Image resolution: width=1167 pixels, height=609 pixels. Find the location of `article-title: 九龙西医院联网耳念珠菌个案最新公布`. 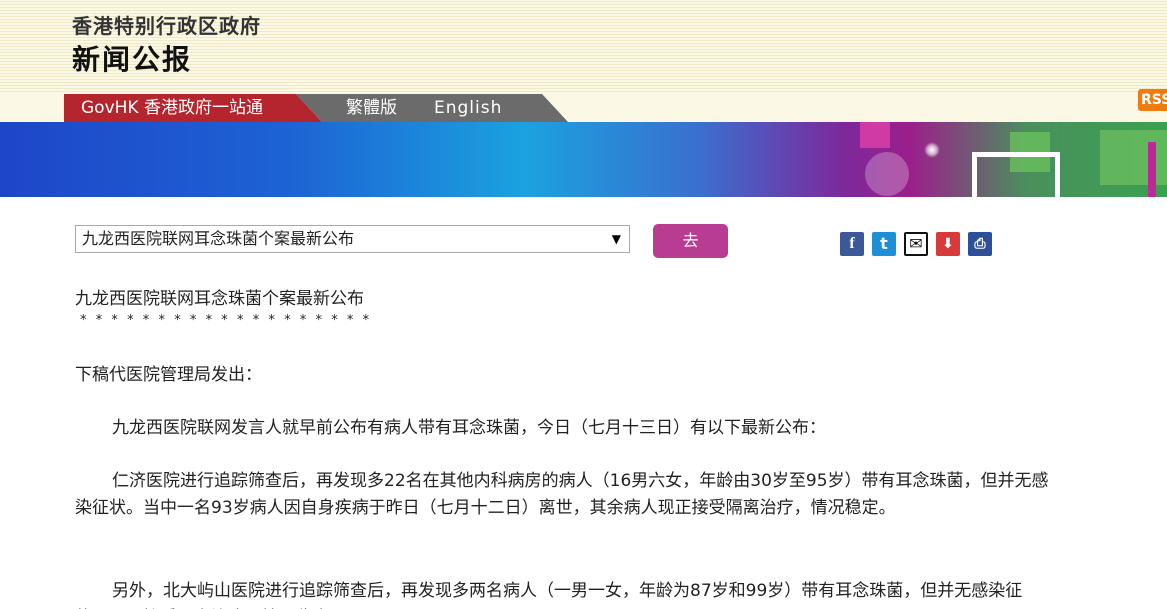

article-title: 九龙西医院联网耳念珠菌个案最新公布 is located at coordinates (219, 299).